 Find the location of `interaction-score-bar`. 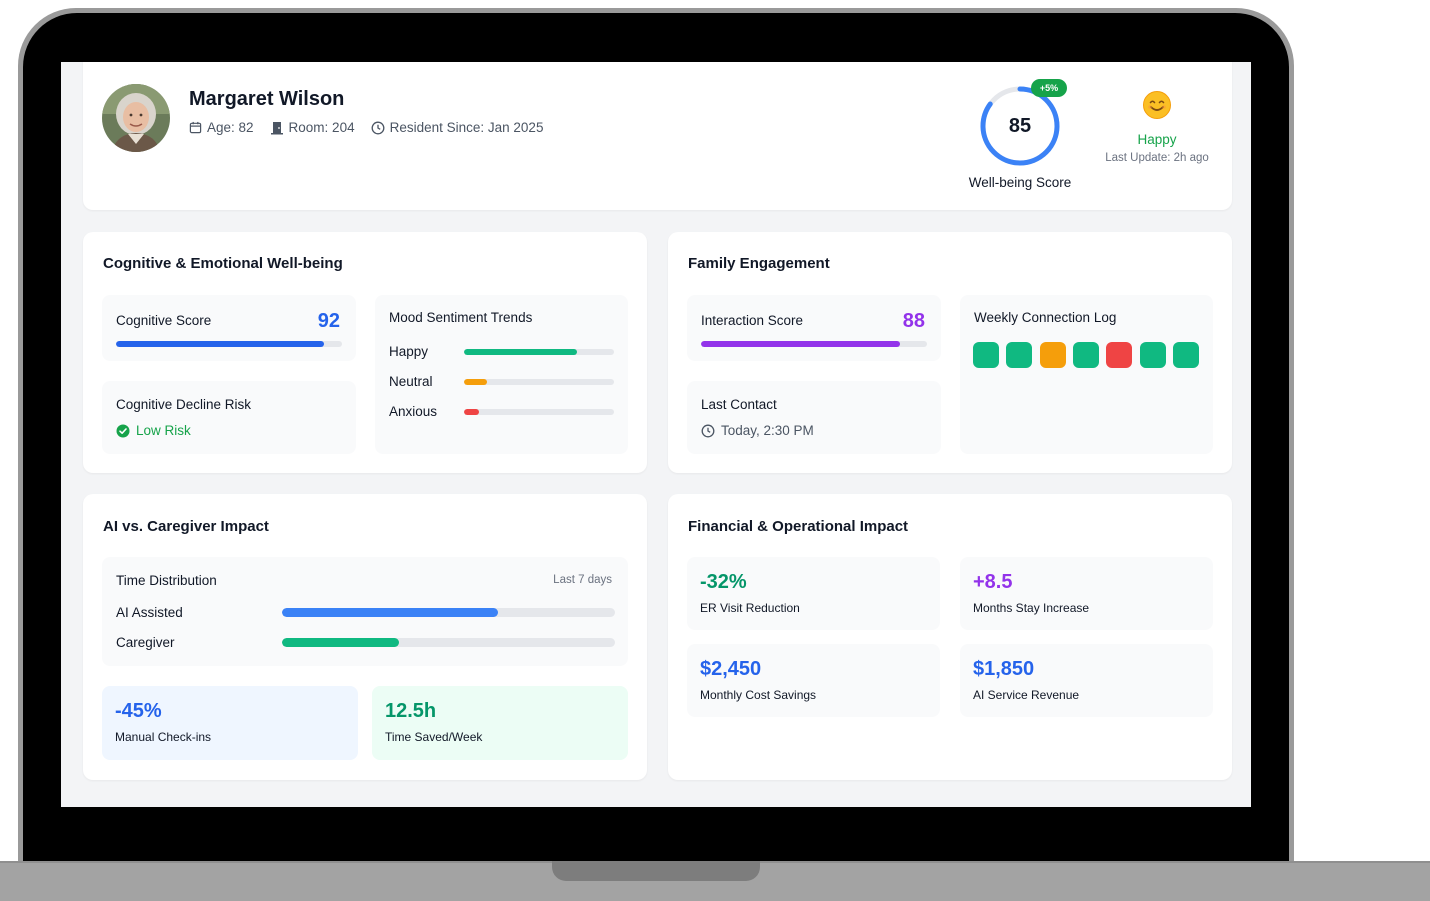

interaction-score-bar is located at coordinates (814, 344).